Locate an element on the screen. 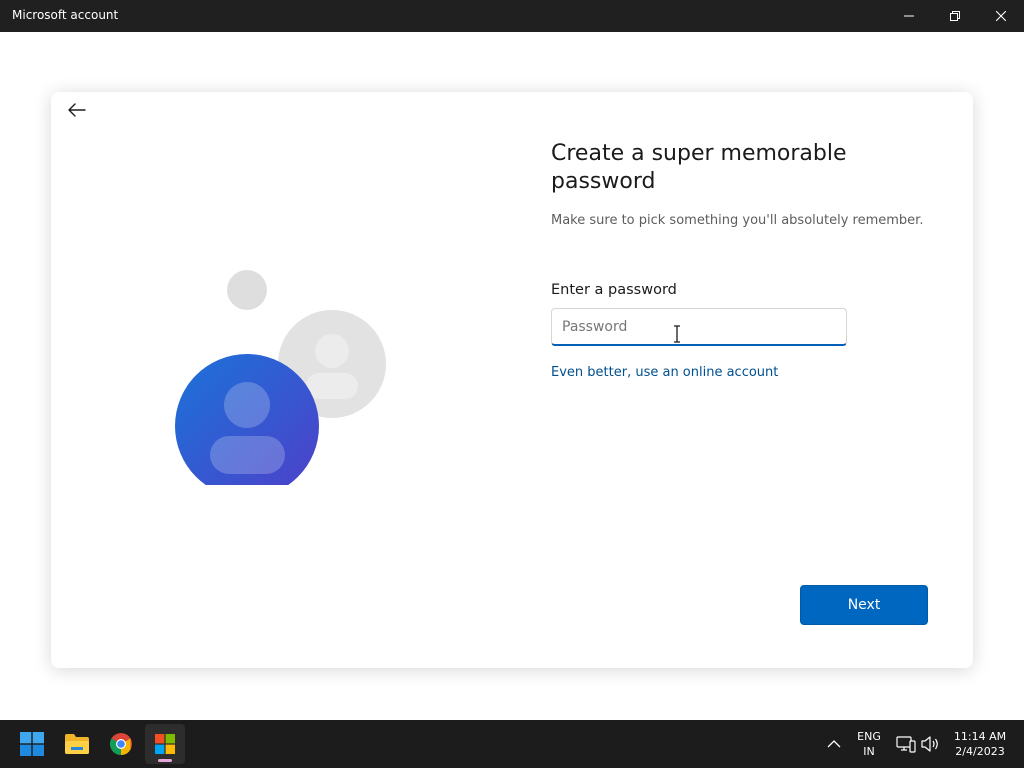 This screenshot has width=1024, height=768. windows-start-icon is located at coordinates (32, 744).